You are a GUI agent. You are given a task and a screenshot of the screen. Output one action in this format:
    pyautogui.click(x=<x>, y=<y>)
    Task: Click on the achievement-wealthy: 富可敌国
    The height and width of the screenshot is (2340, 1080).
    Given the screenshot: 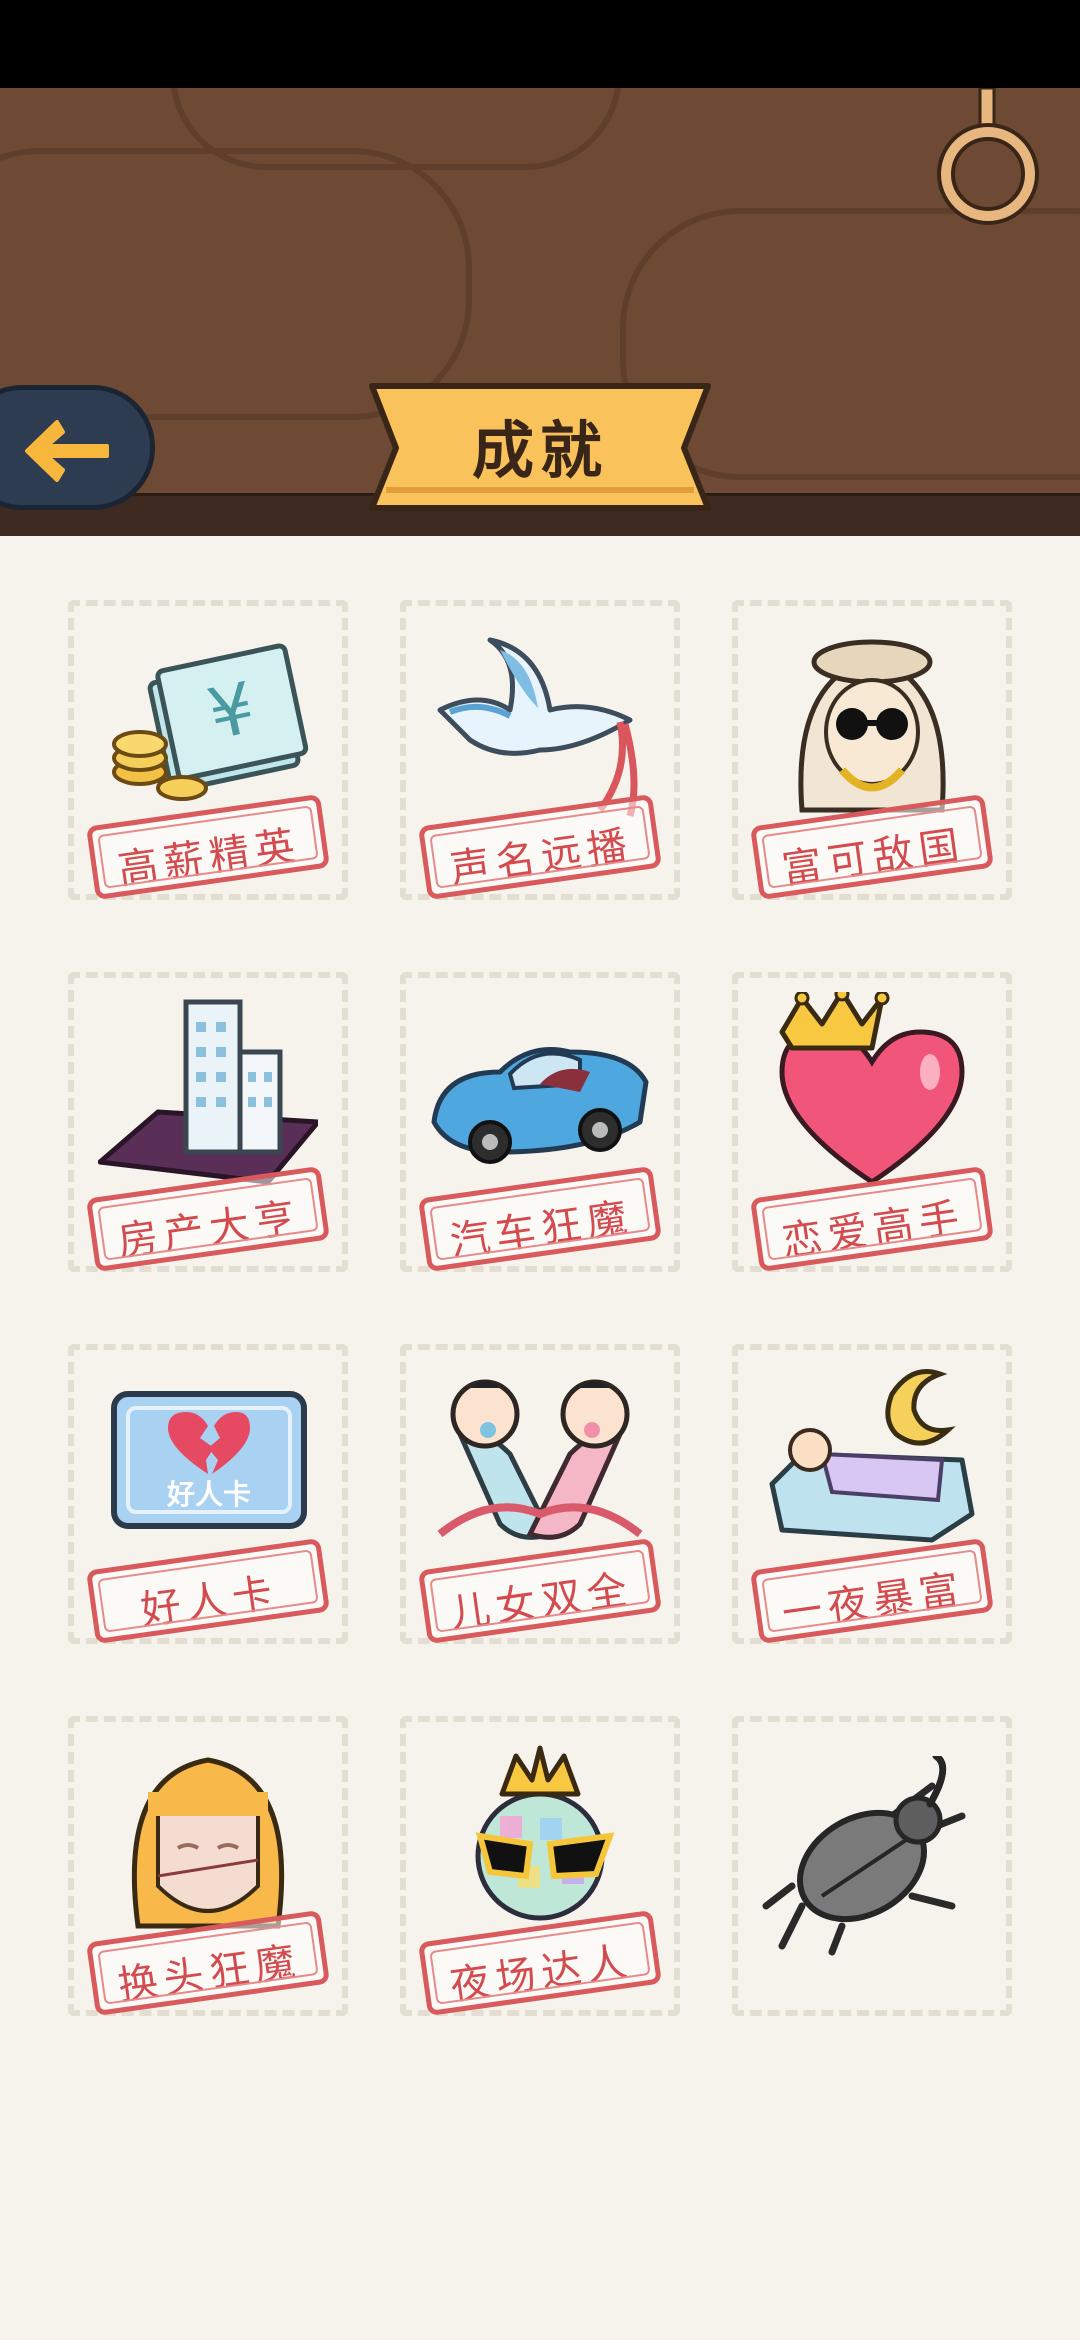 What is the action you would take?
    pyautogui.click(x=872, y=750)
    